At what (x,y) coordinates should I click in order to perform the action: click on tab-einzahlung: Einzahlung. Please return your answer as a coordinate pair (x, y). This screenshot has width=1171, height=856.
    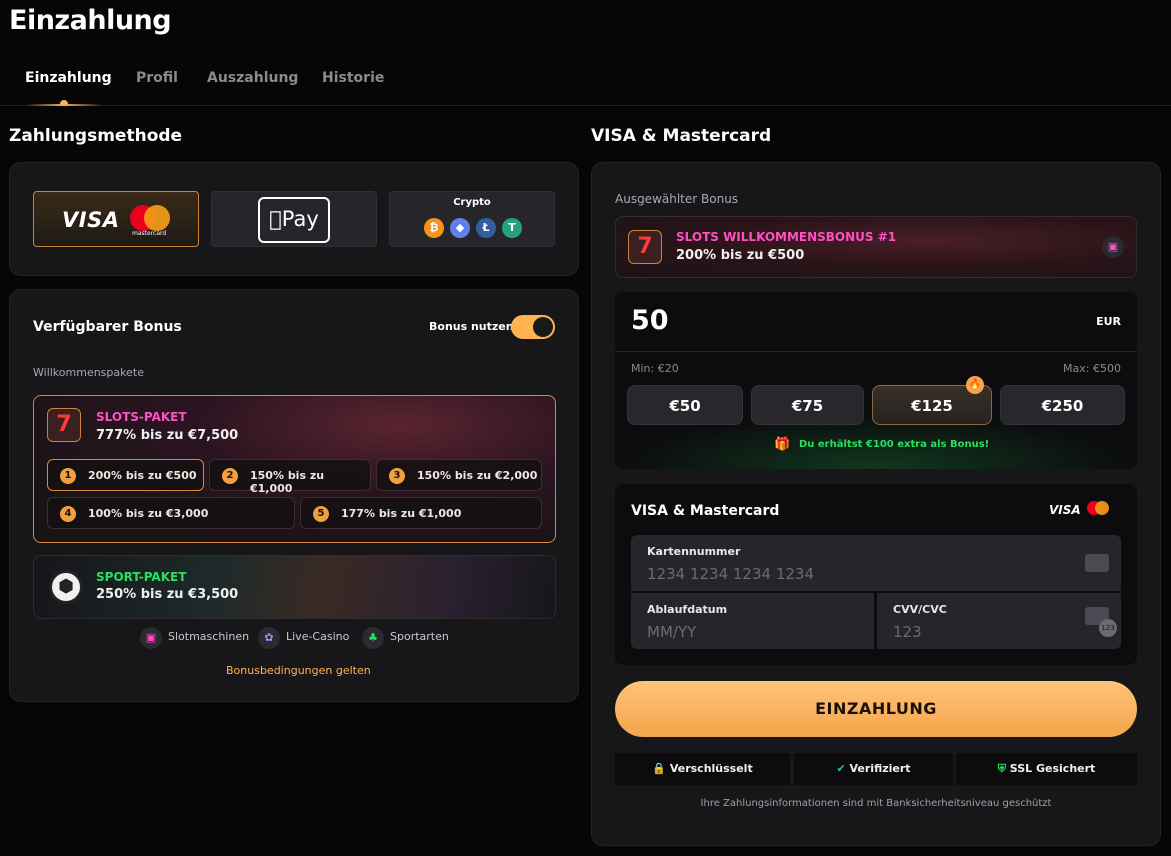
    Looking at the image, I should click on (68, 78).